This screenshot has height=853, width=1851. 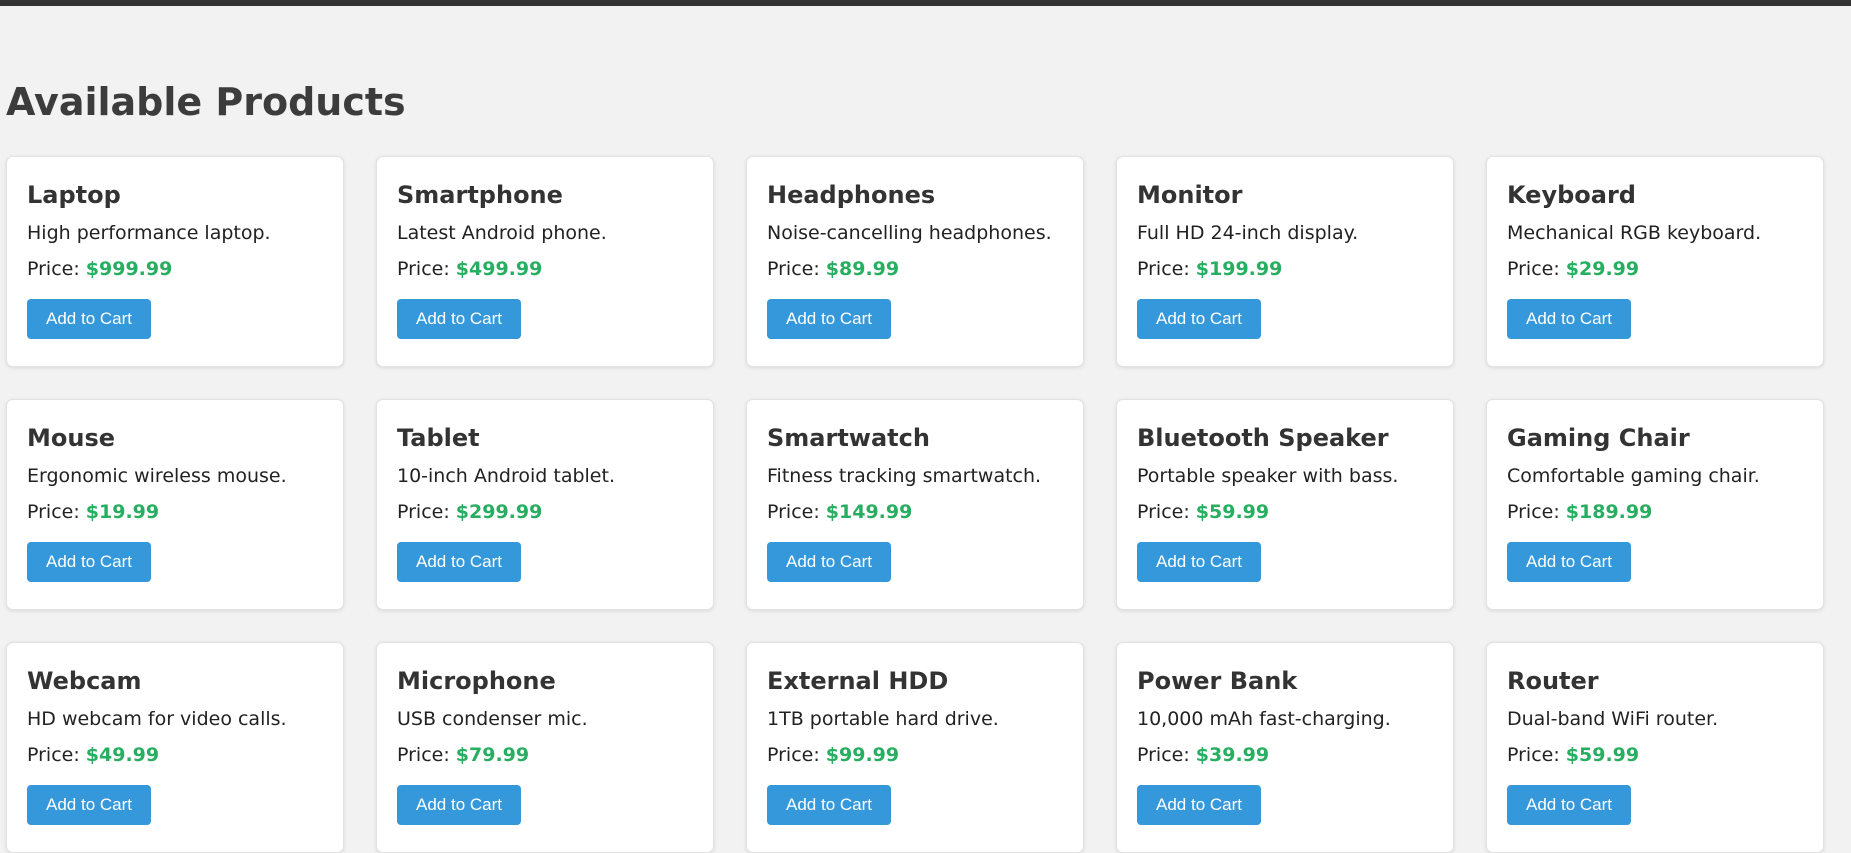 I want to click on price-value: $299.99, so click(x=499, y=512).